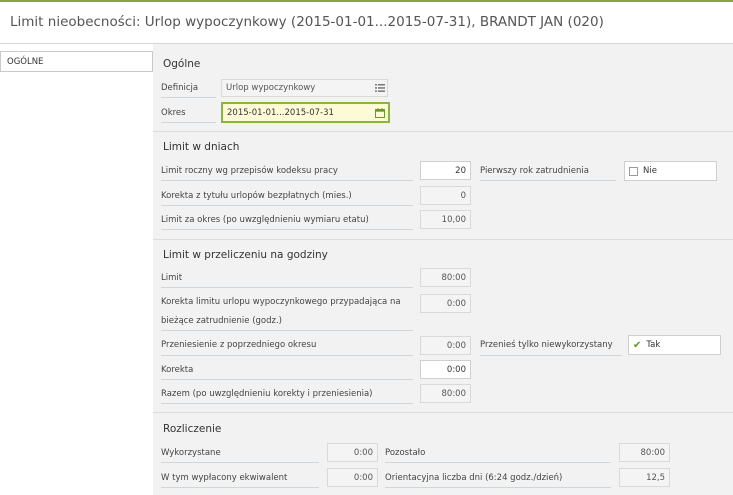  I want to click on orientacyjna-underline, so click(498, 487).